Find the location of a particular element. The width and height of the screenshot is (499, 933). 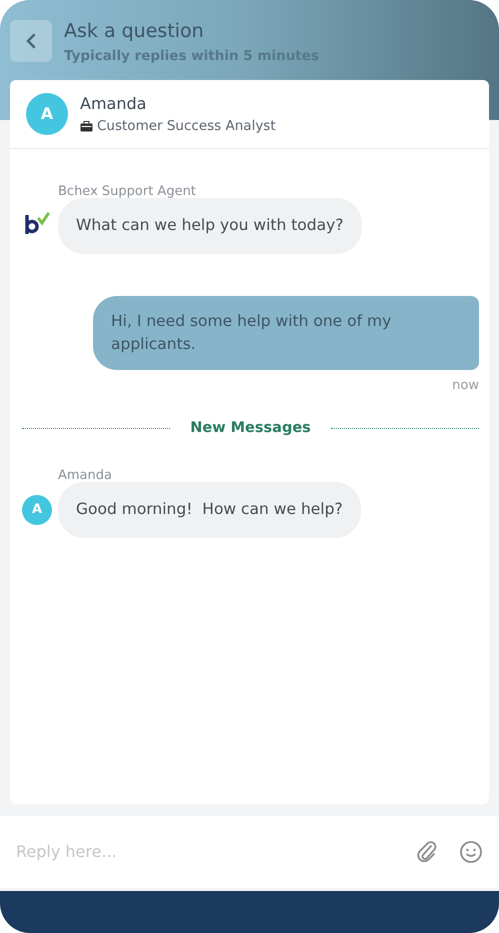

smiley-icon is located at coordinates (471, 852).